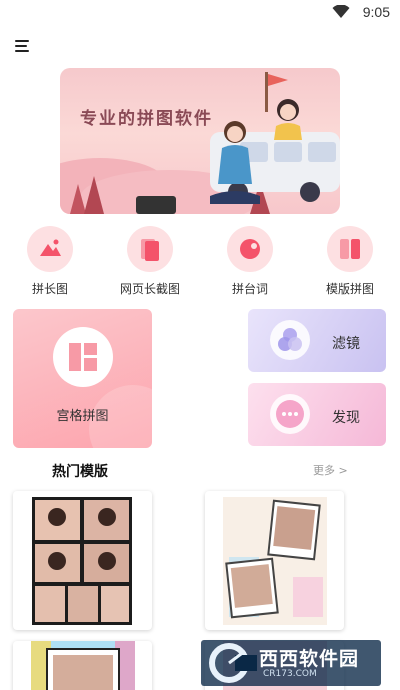  I want to click on grid-collage-card: 宫格拼图, so click(82, 378).